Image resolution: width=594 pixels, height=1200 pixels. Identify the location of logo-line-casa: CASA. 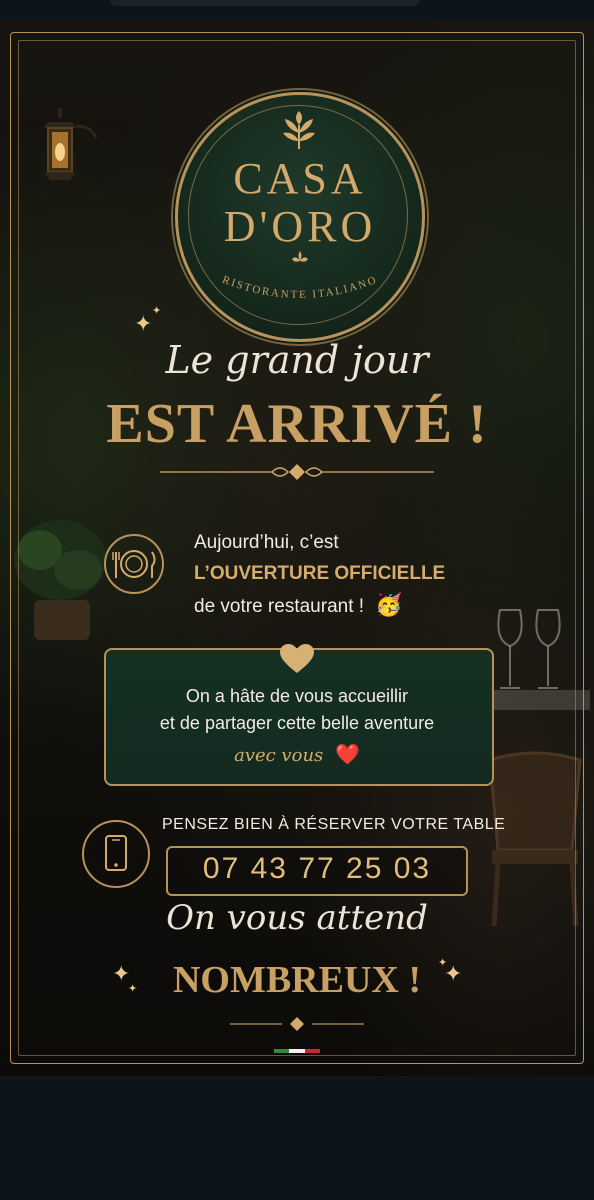
(300, 178).